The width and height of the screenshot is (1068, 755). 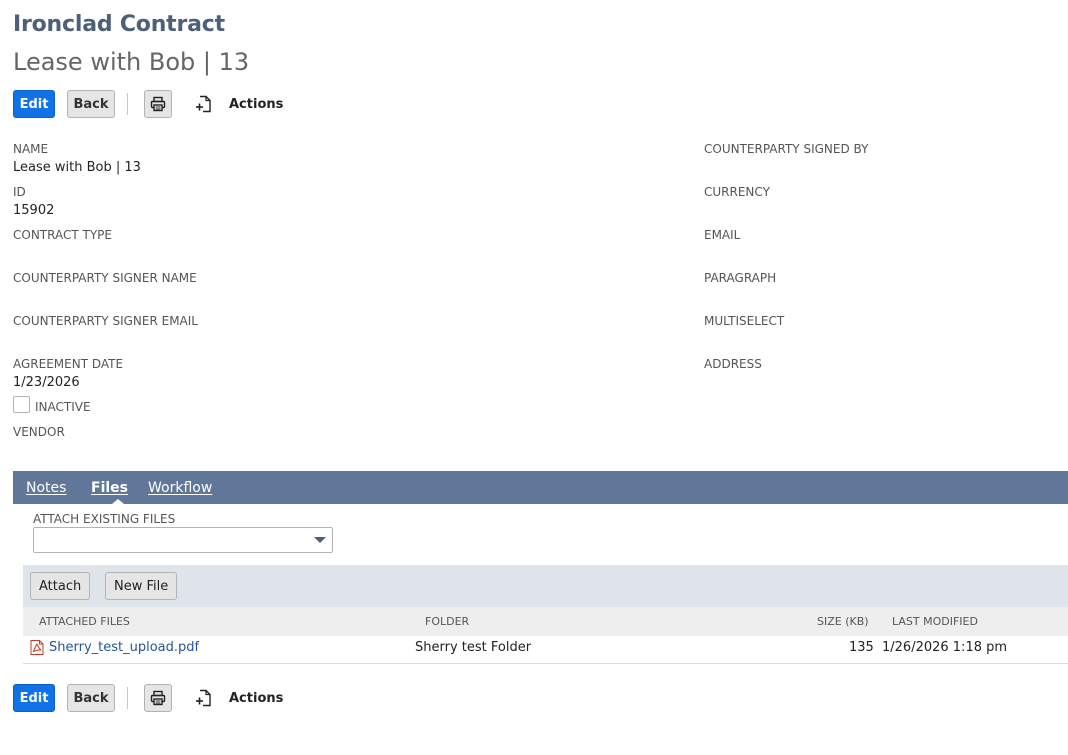 I want to click on field-address: ADDRESS, so click(x=733, y=364).